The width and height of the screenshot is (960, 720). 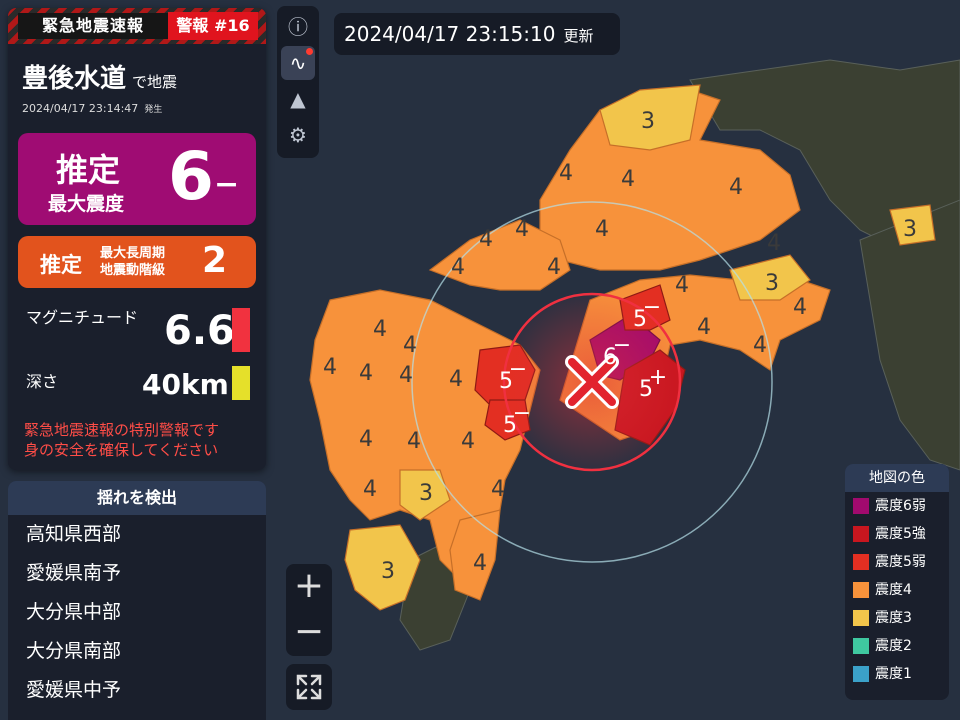 What do you see at coordinates (88, 170) in the screenshot?
I see `max-intensity-label-1: 推定` at bounding box center [88, 170].